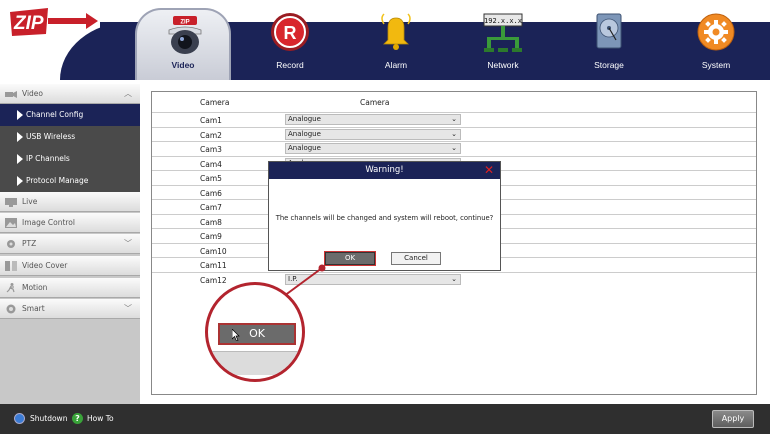  Describe the element at coordinates (733, 419) in the screenshot. I see `apply-button: Apply` at that location.